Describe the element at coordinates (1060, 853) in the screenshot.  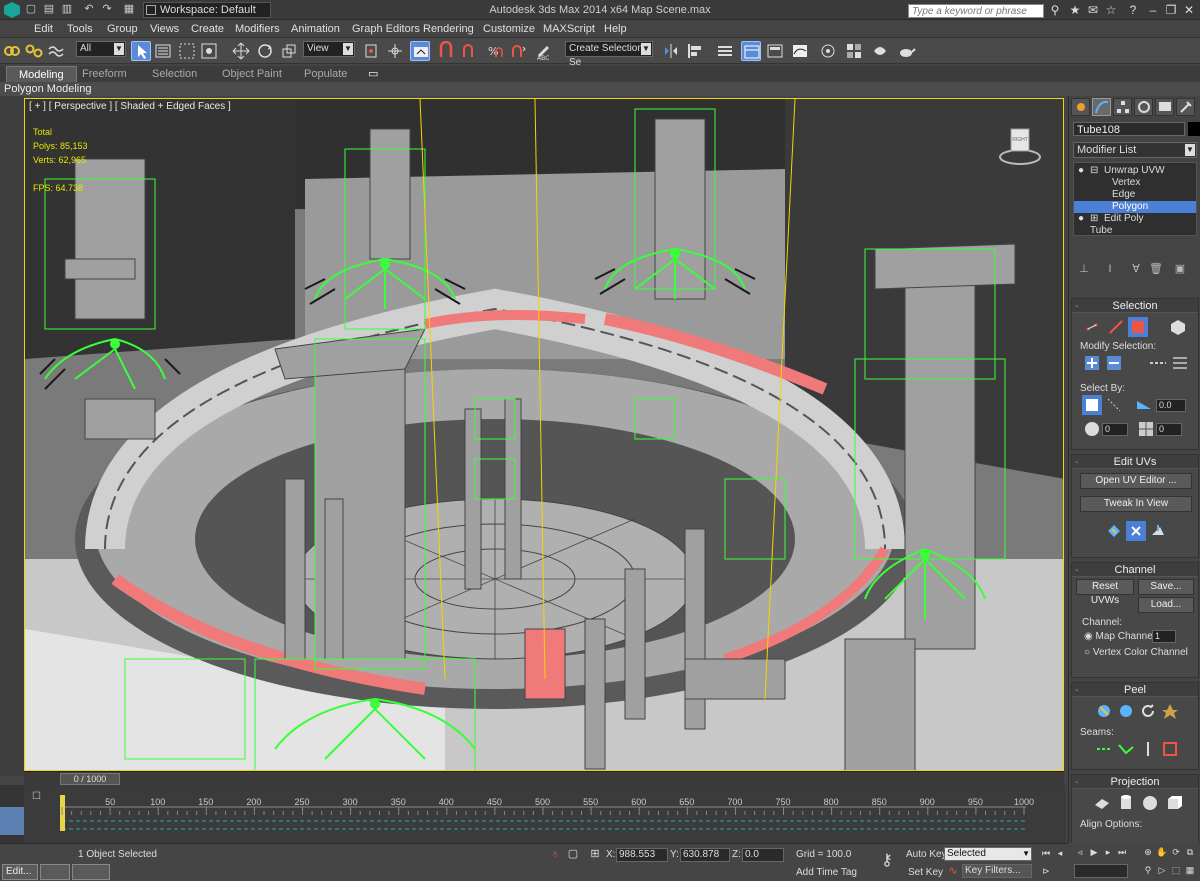
I see `previous-frame-icon: ◂` at that location.